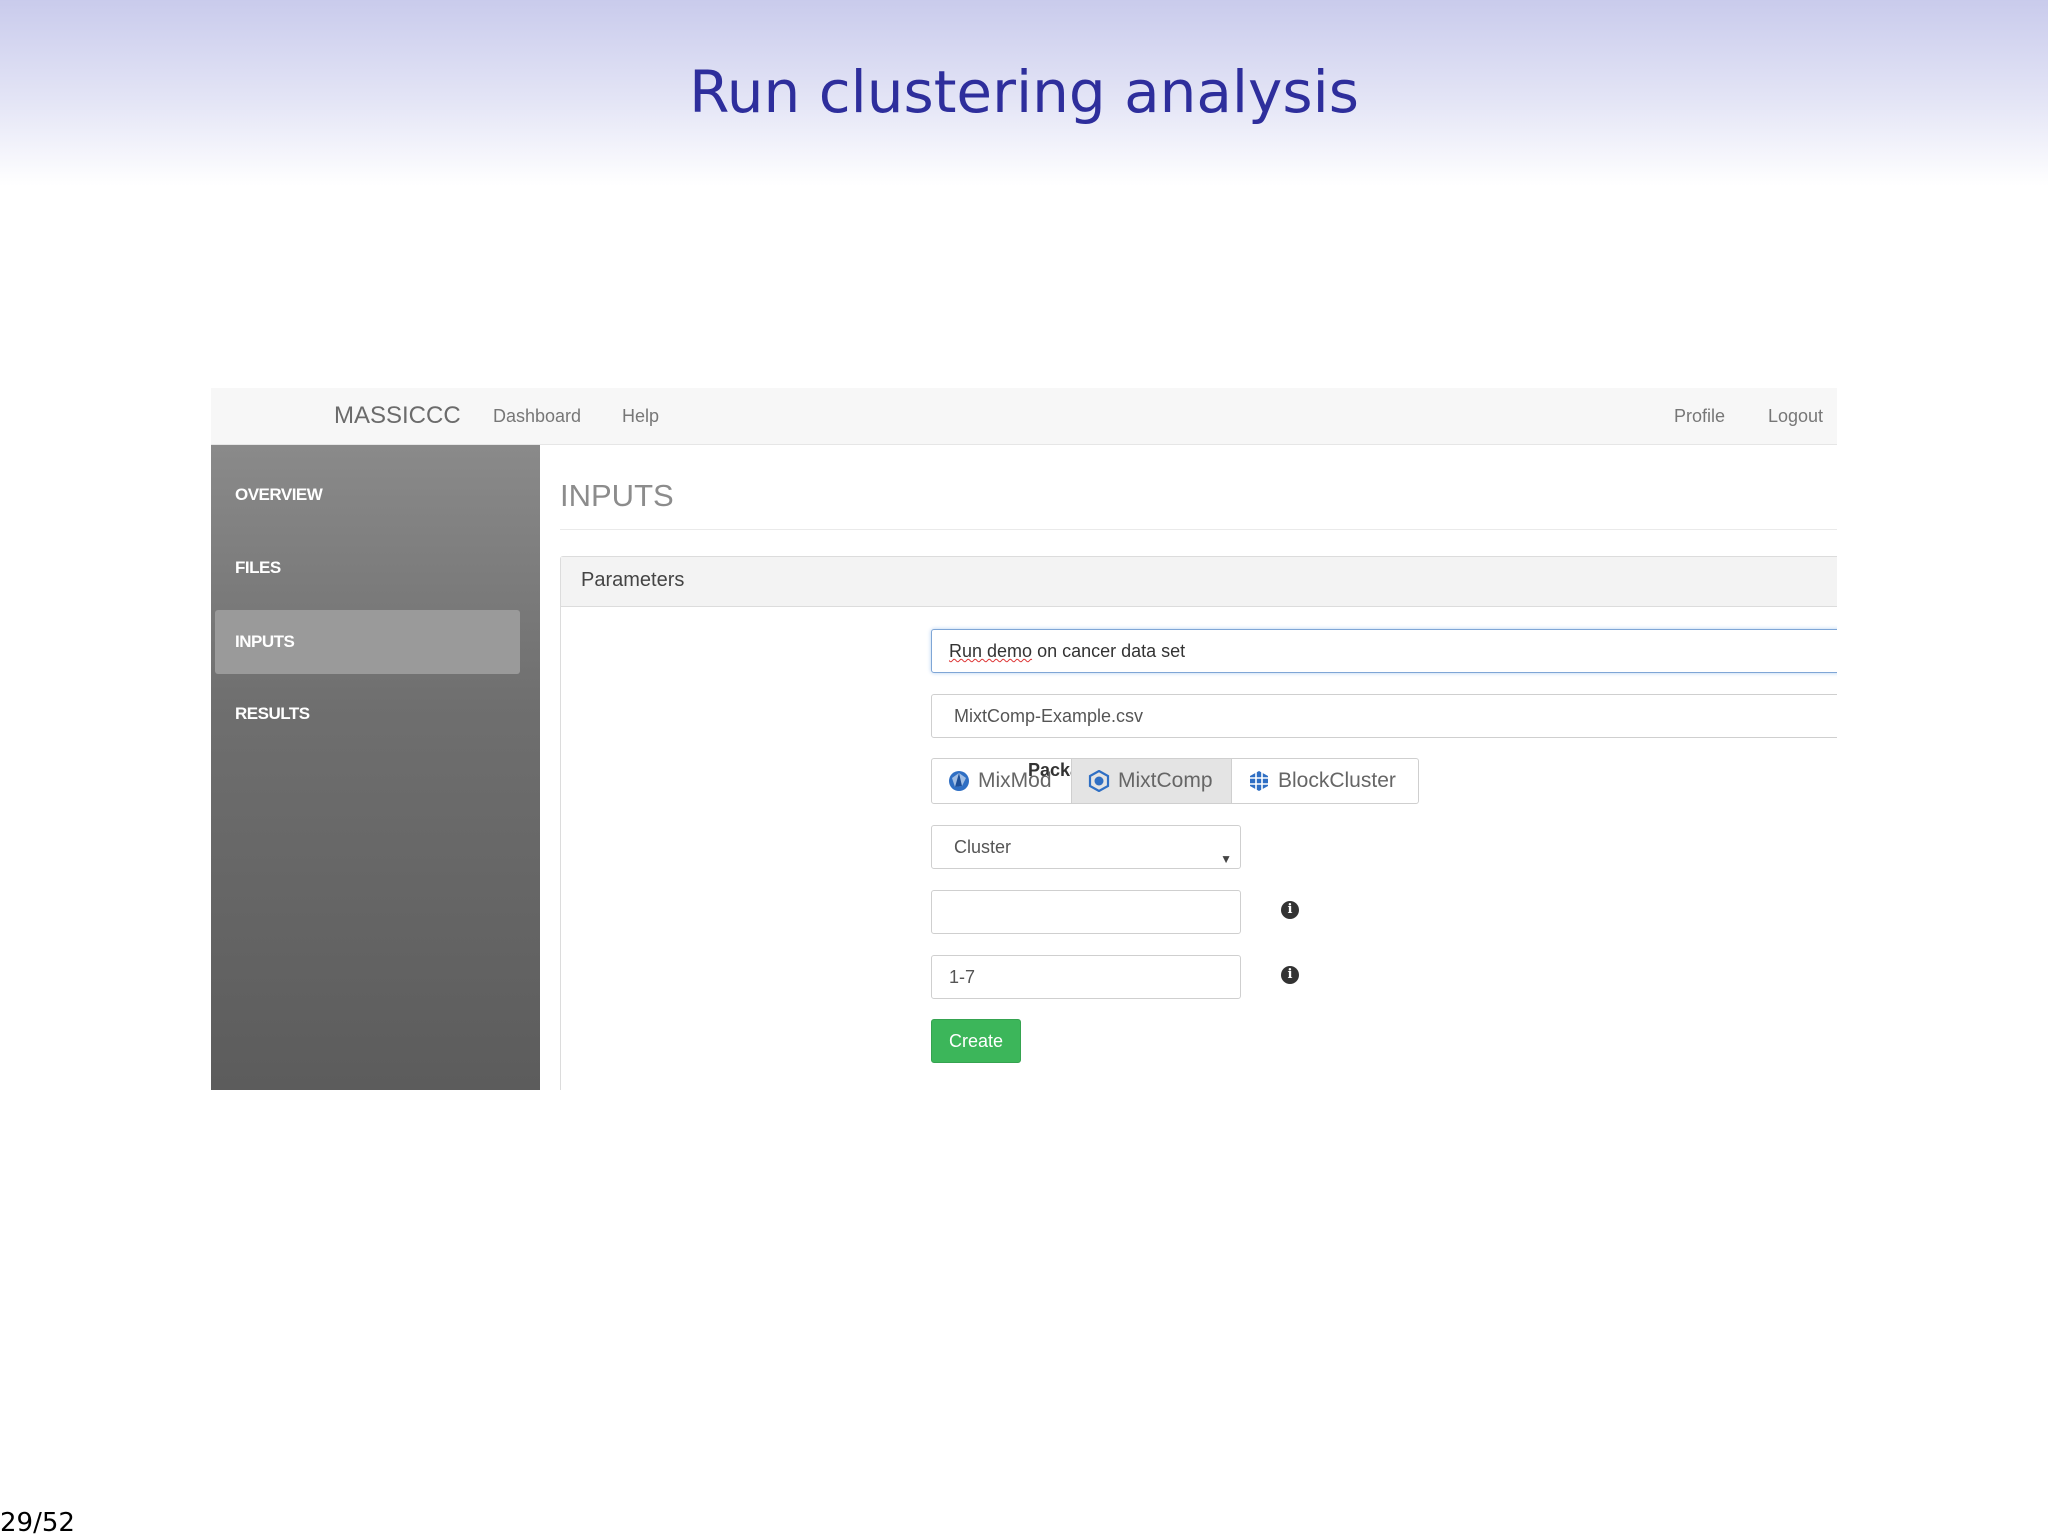 The image size is (2048, 1538). What do you see at coordinates (1015, 780) in the screenshot?
I see `package-label-text: MixMod` at bounding box center [1015, 780].